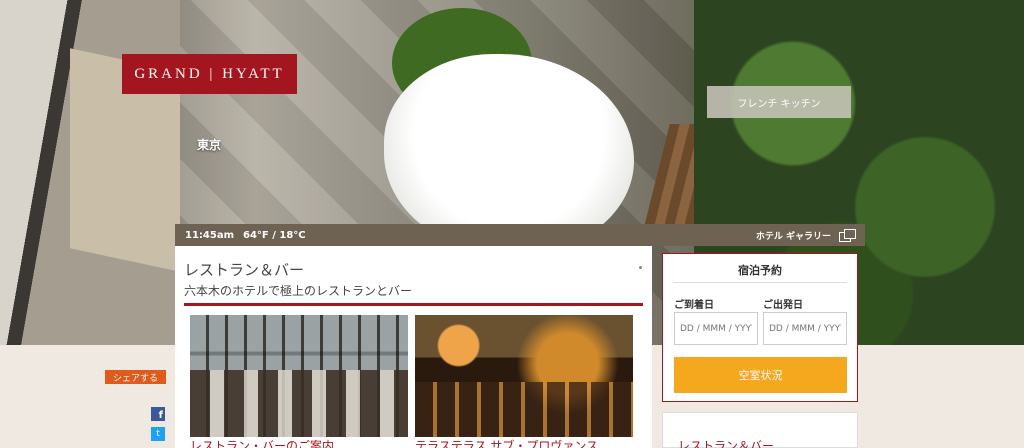 This screenshot has width=1024, height=448. Describe the element at coordinates (209, 235) in the screenshot. I see `local-time: 11:45am` at that location.